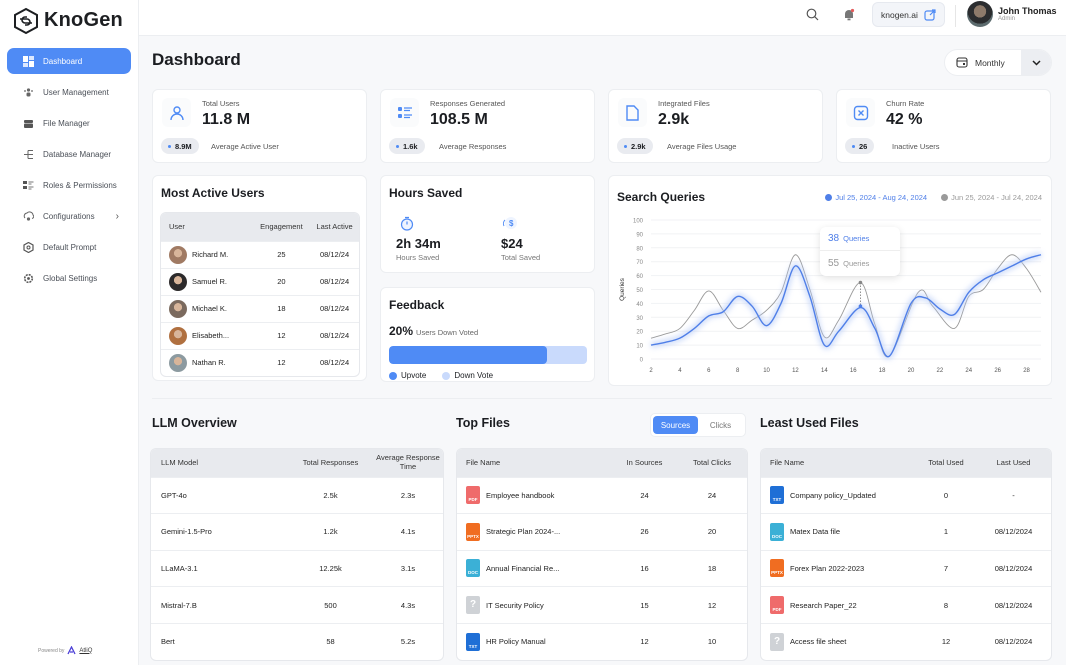  I want to click on table-row: PDF Research Paper_22 8 08/12/2024, so click(906, 605).